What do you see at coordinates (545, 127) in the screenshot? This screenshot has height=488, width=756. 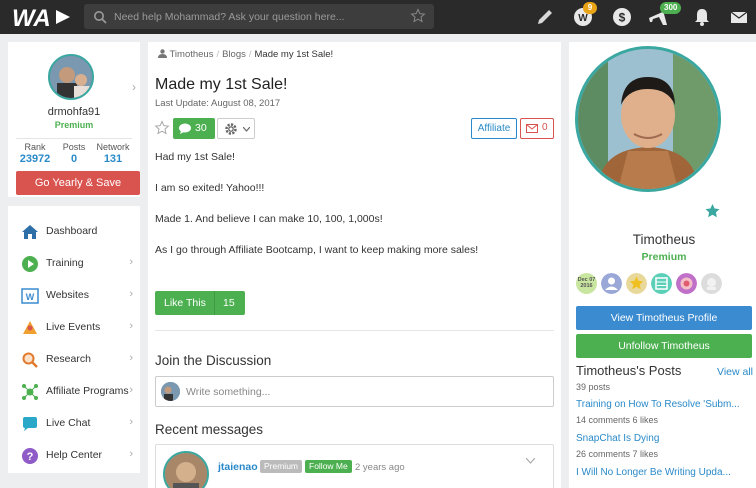 I see `message-count: 0` at bounding box center [545, 127].